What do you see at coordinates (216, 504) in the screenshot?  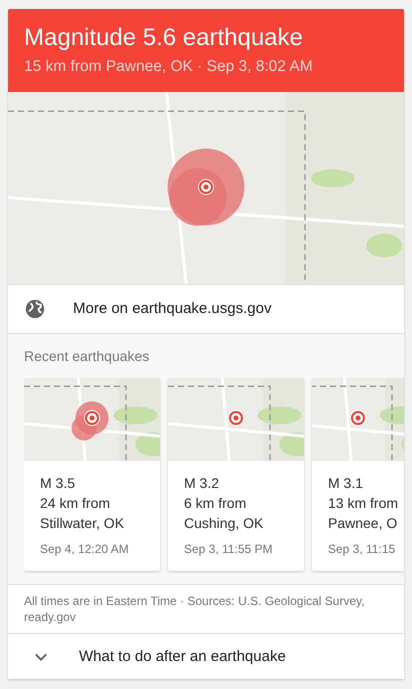 I see `distance: 6 km from` at bounding box center [216, 504].